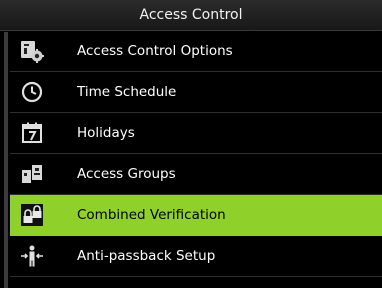 The image size is (382, 288). Describe the element at coordinates (32, 92) in the screenshot. I see `clock-icon` at that location.